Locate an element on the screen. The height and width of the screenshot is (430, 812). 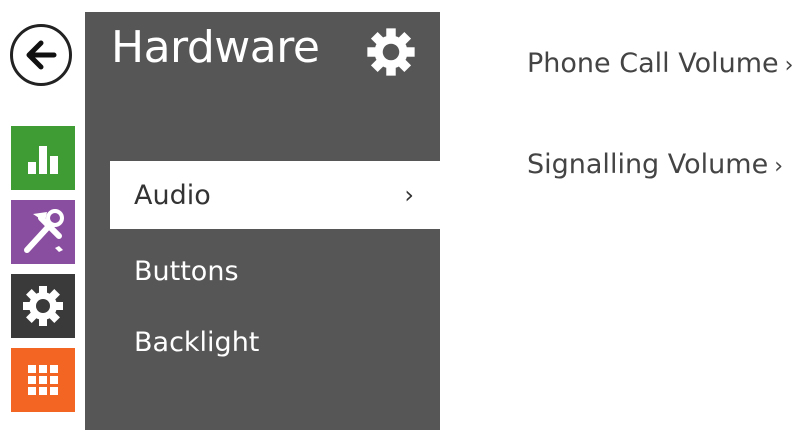
menu-item-backlight: Backlight is located at coordinates (275, 342).